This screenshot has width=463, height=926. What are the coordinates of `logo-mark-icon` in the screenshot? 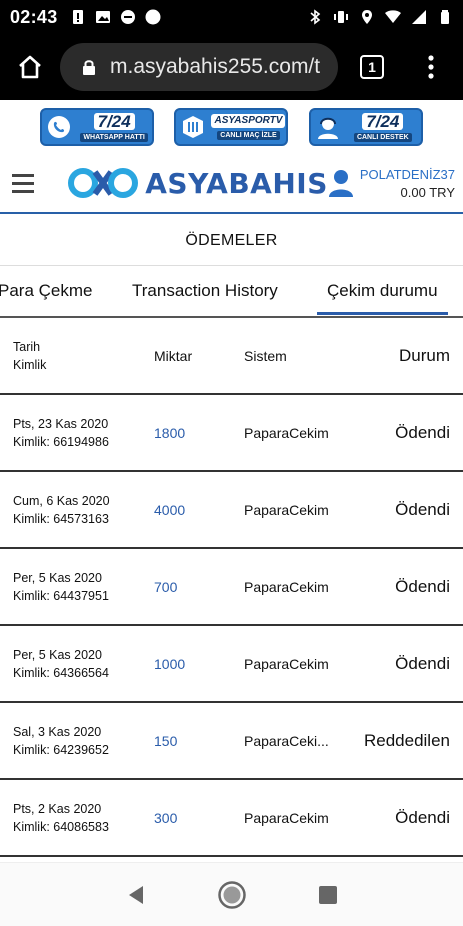 It's located at (103, 183).